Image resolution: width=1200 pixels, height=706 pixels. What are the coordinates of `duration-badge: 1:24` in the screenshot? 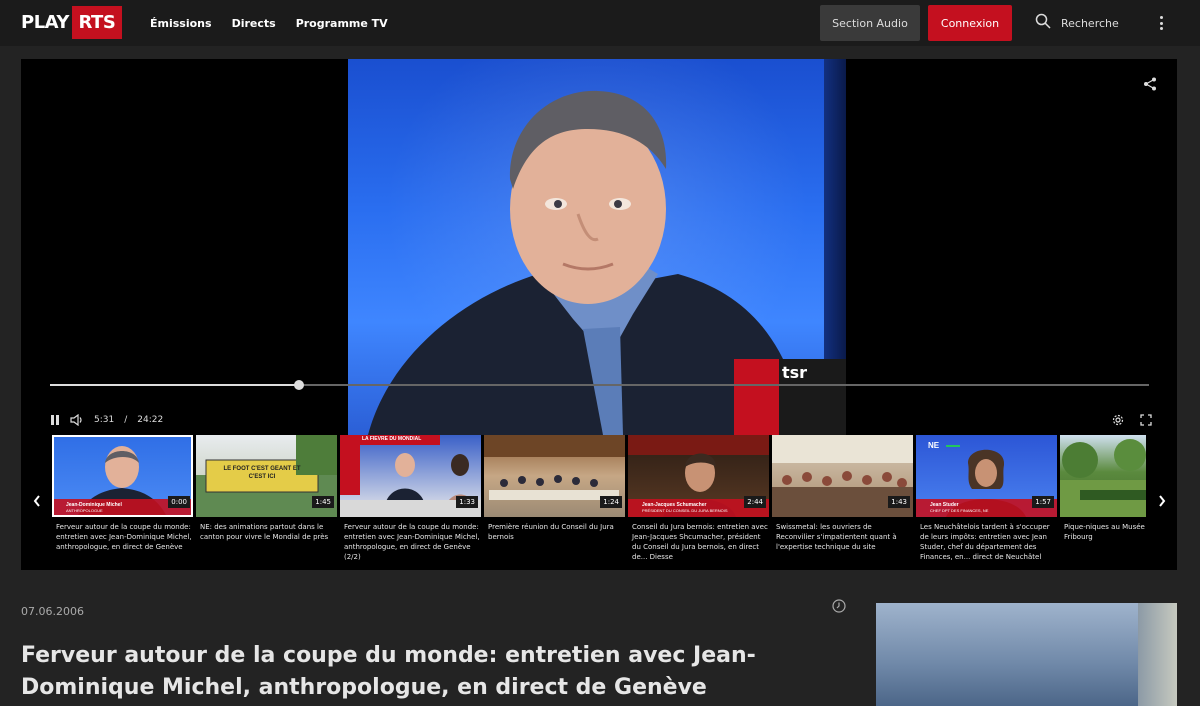 It's located at (611, 502).